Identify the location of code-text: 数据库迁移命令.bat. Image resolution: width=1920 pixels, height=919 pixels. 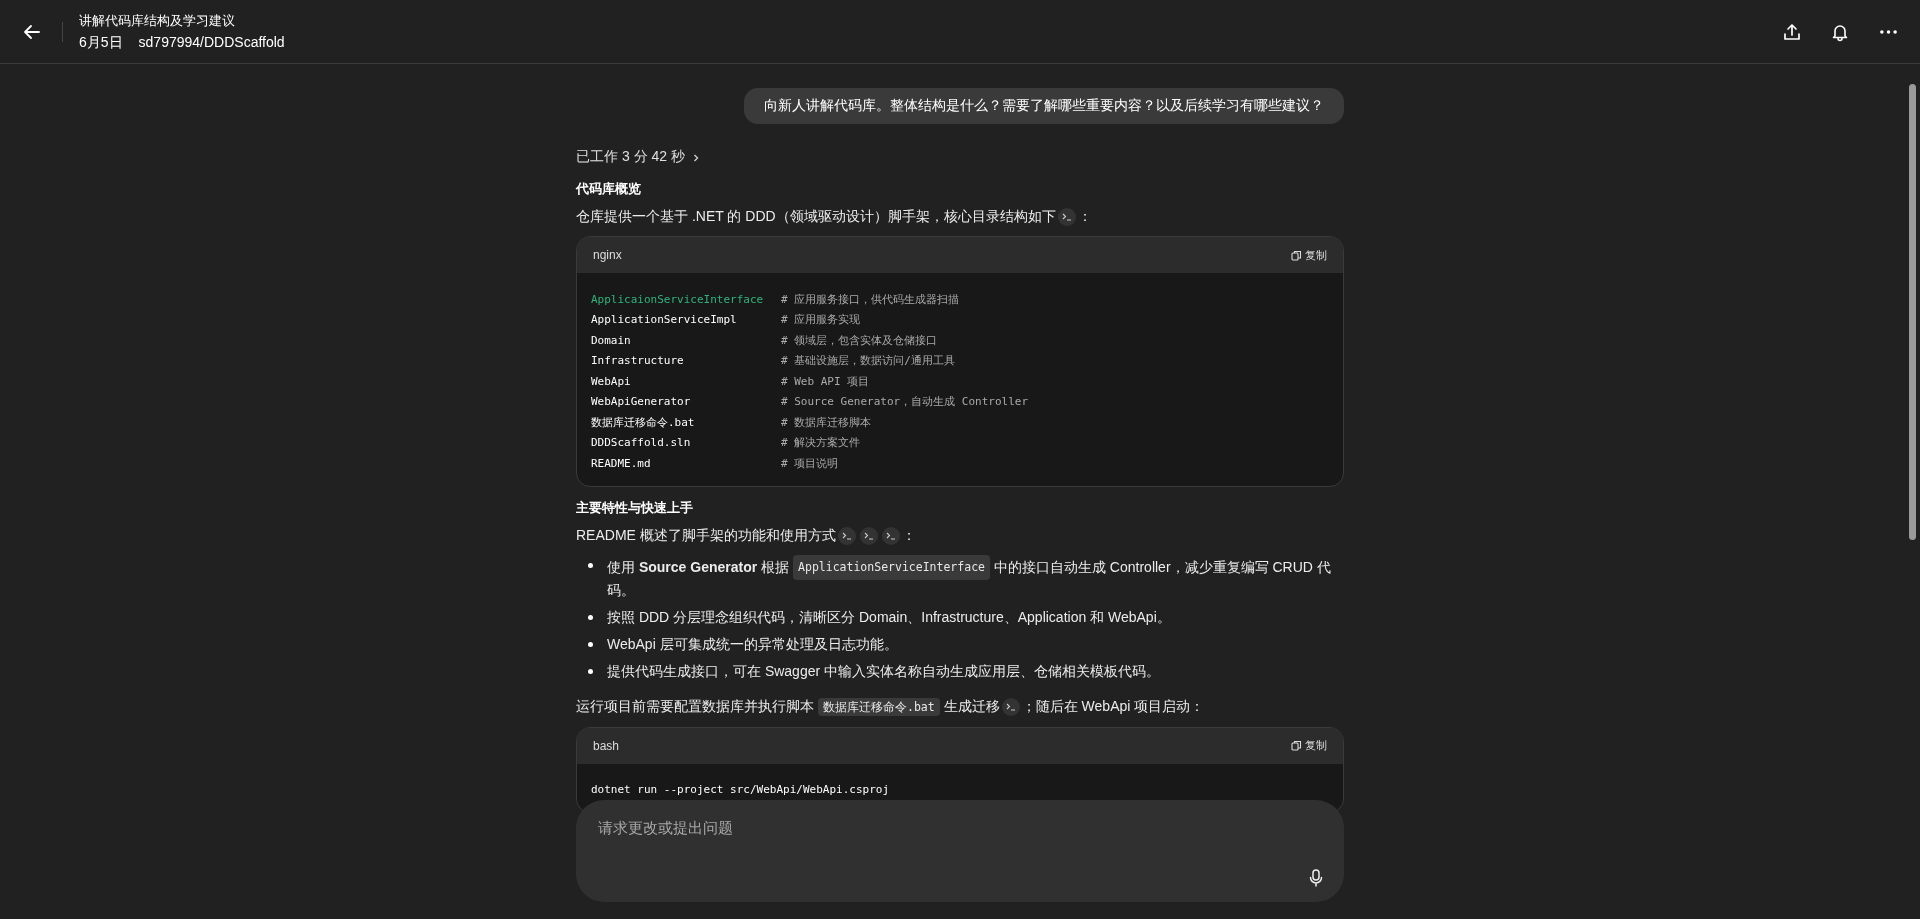
(643, 422).